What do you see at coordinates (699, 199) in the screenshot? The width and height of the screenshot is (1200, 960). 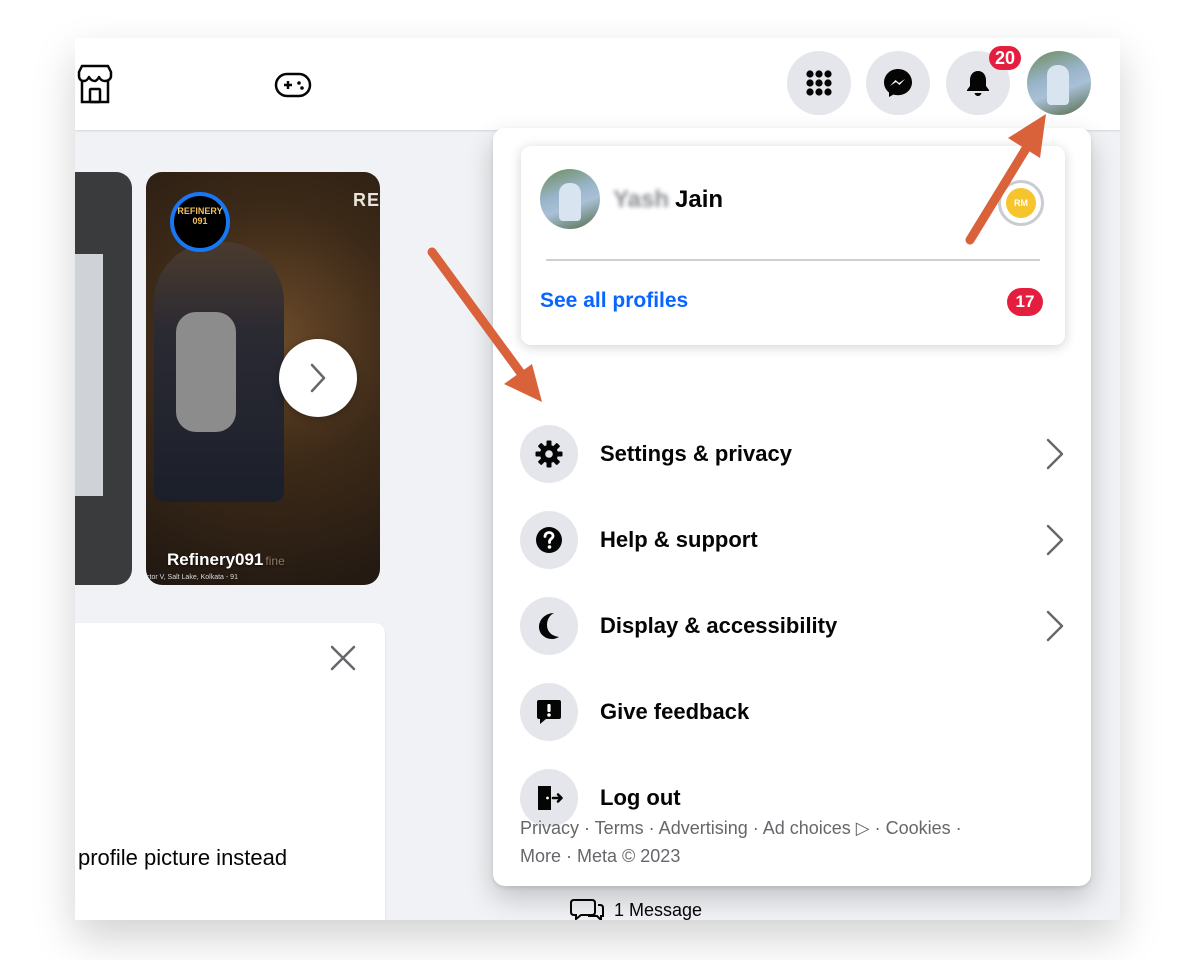 I see `profile-last-name: Jain` at bounding box center [699, 199].